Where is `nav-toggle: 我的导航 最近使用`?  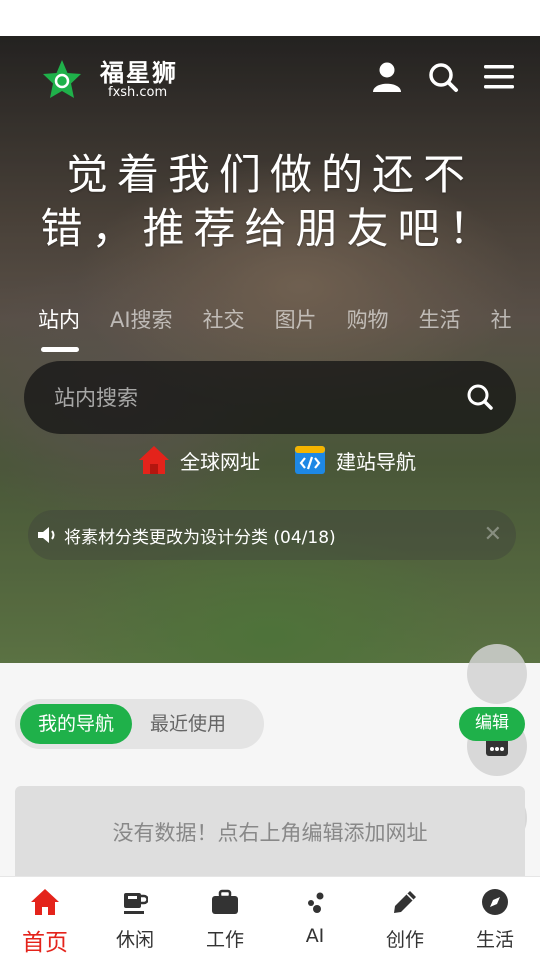
nav-toggle: 我的导航 最近使用 is located at coordinates (139, 724).